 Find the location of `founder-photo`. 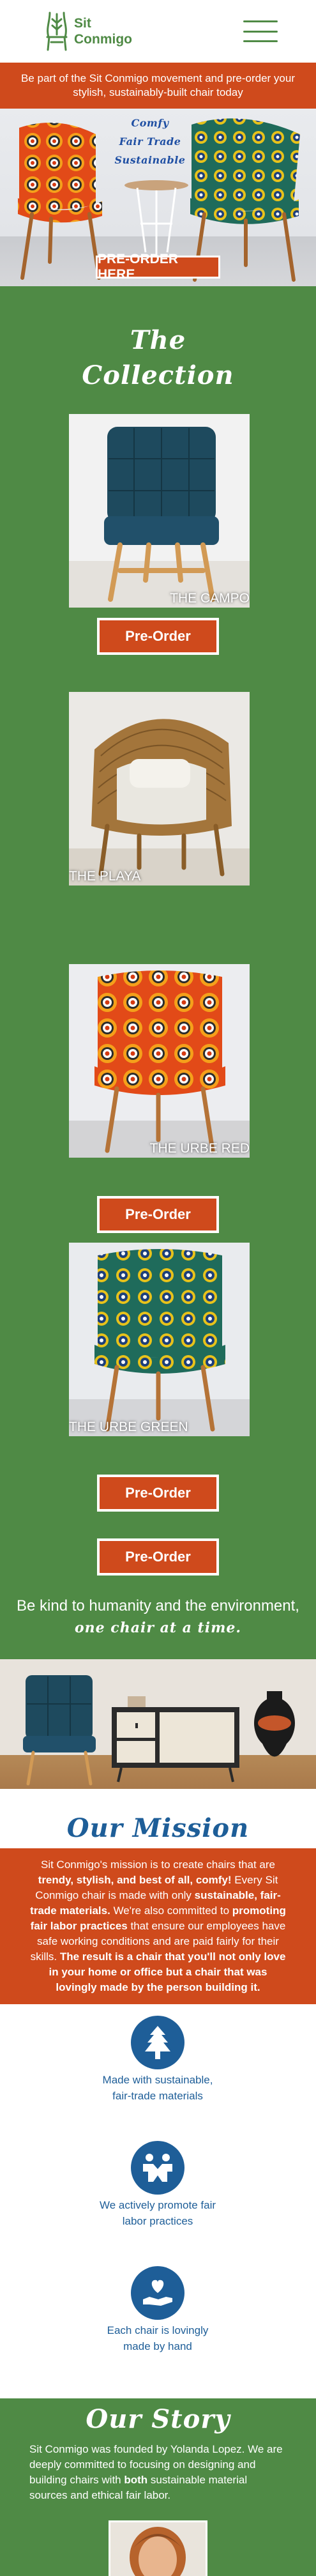

founder-photo is located at coordinates (158, 2548).